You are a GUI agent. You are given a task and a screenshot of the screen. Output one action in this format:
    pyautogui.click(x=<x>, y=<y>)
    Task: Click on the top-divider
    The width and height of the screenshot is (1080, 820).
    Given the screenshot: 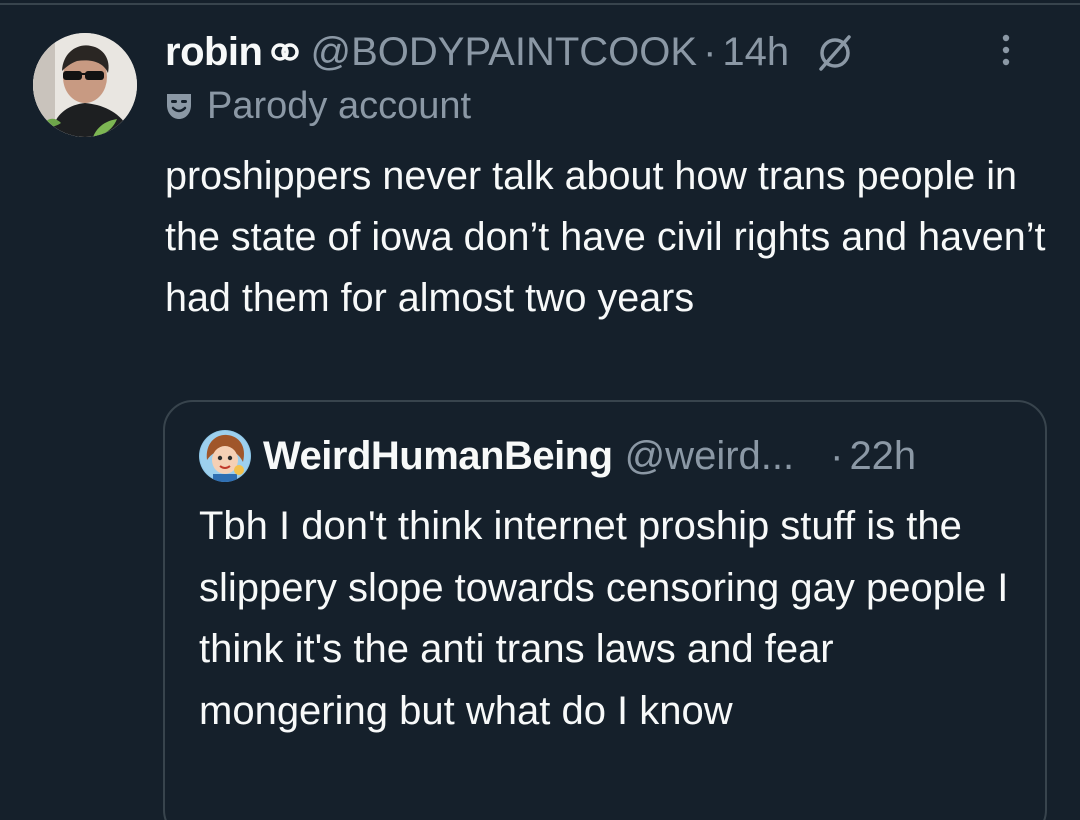 What is the action you would take?
    pyautogui.click(x=540, y=4)
    